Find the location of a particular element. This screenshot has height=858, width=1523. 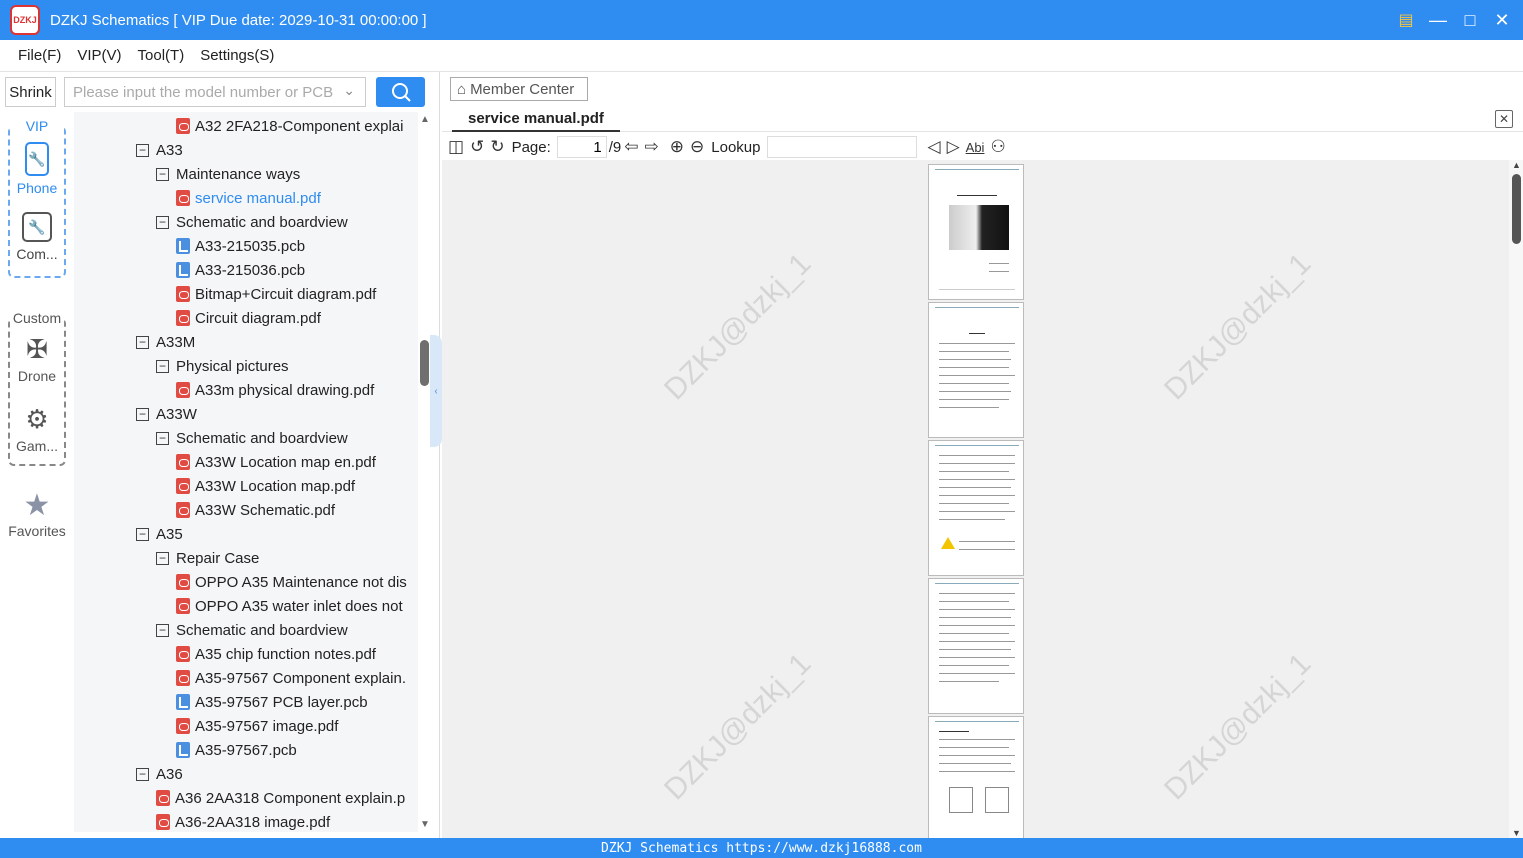

tab-service-manual: service manual.pdf is located at coordinates (536, 119).